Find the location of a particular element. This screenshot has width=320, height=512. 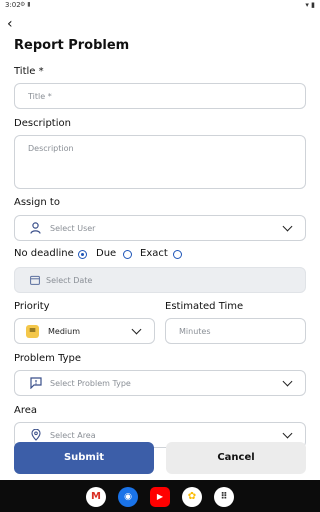

title-placeholder: Title * is located at coordinates (40, 96).